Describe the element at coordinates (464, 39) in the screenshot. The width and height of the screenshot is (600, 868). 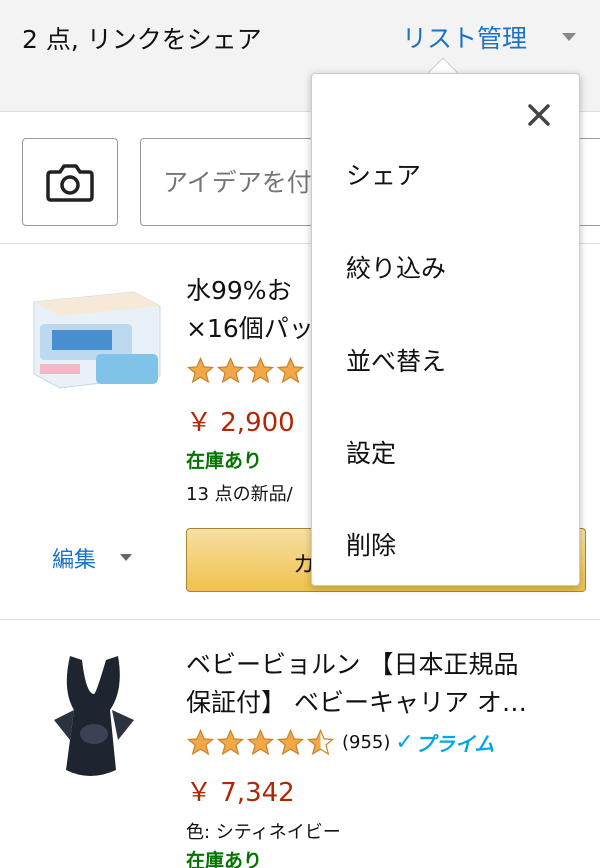
I see `list-manage-button: リスト管理` at that location.